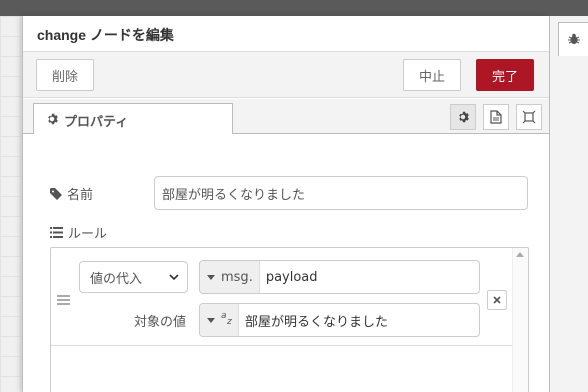  Describe the element at coordinates (294, 8) in the screenshot. I see `app-header-bar` at that location.